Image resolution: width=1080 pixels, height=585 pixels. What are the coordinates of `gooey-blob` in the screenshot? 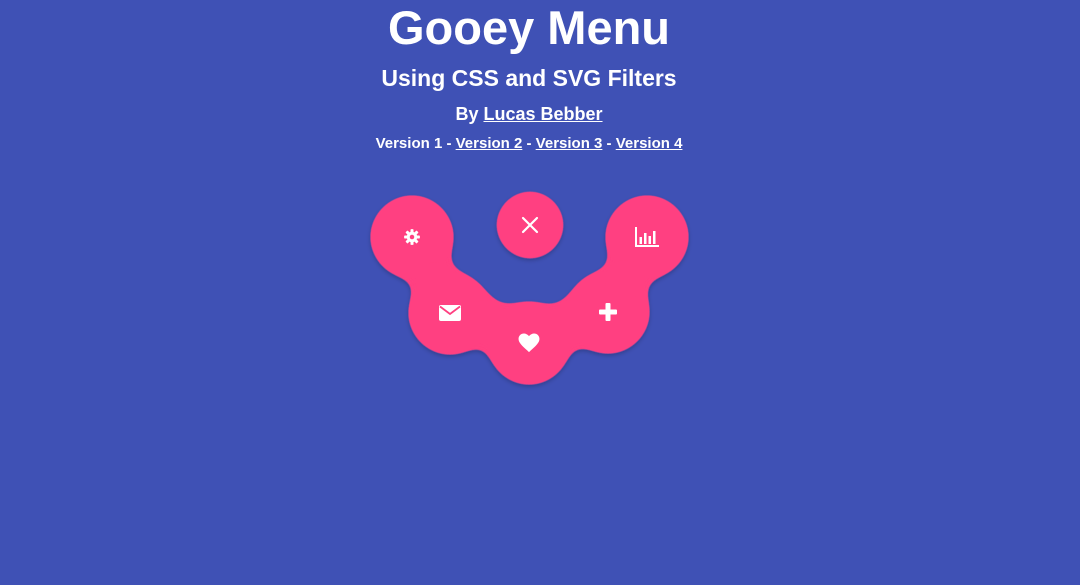 It's located at (529, 288).